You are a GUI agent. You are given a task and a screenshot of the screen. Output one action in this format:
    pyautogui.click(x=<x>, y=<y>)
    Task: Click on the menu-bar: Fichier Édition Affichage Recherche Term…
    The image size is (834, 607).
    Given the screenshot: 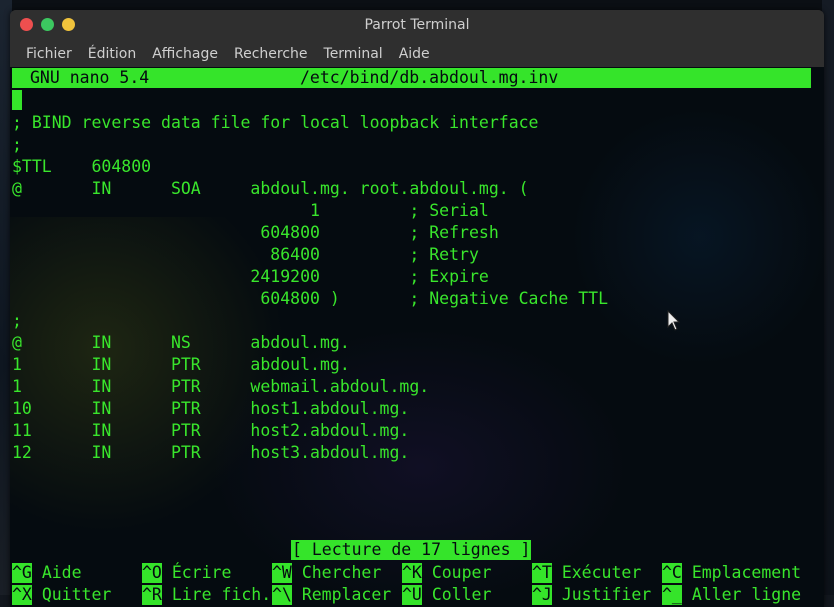 What is the action you would take?
    pyautogui.click(x=417, y=53)
    